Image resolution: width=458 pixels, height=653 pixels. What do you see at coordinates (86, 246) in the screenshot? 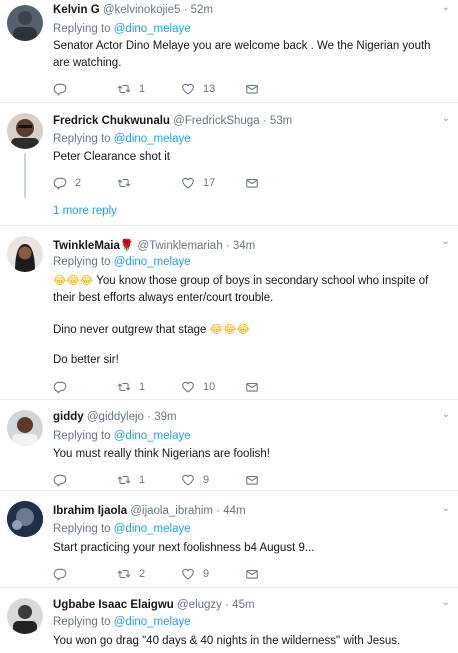
I see `display-name: TwinkleMaia` at bounding box center [86, 246].